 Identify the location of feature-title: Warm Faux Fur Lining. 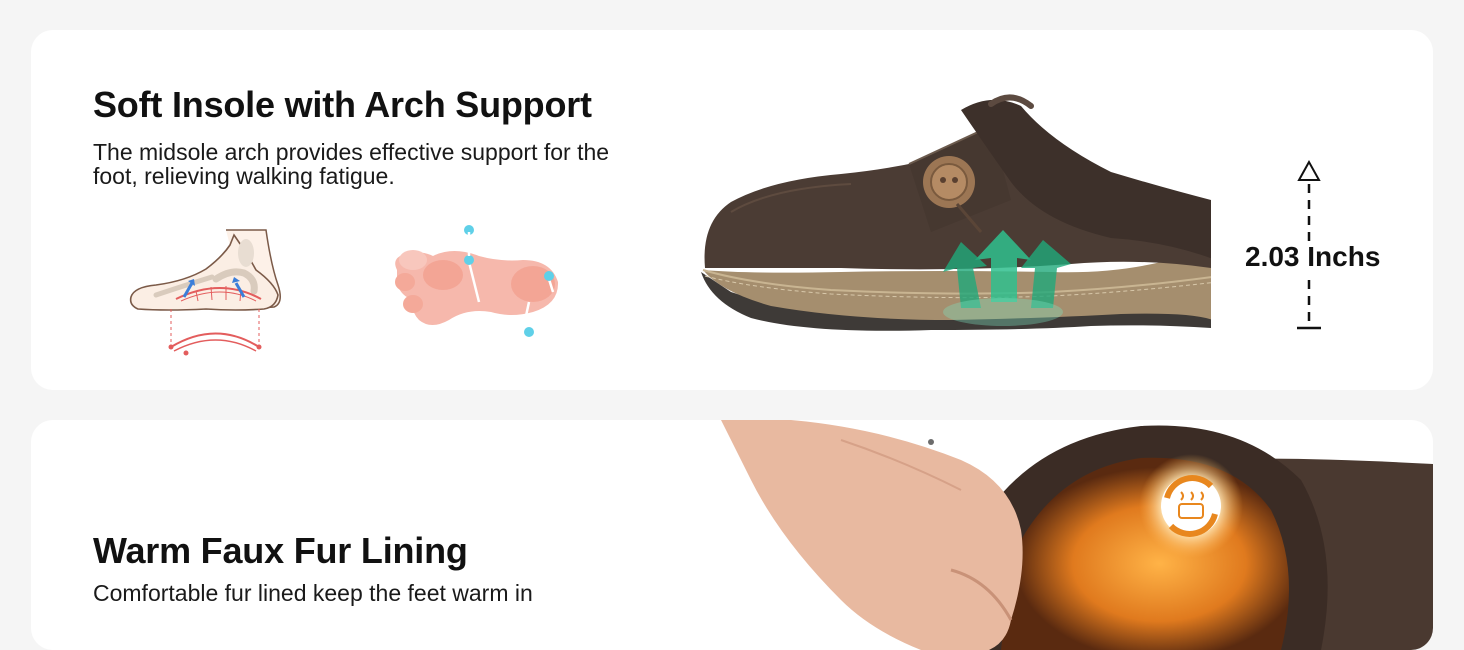
(280, 550).